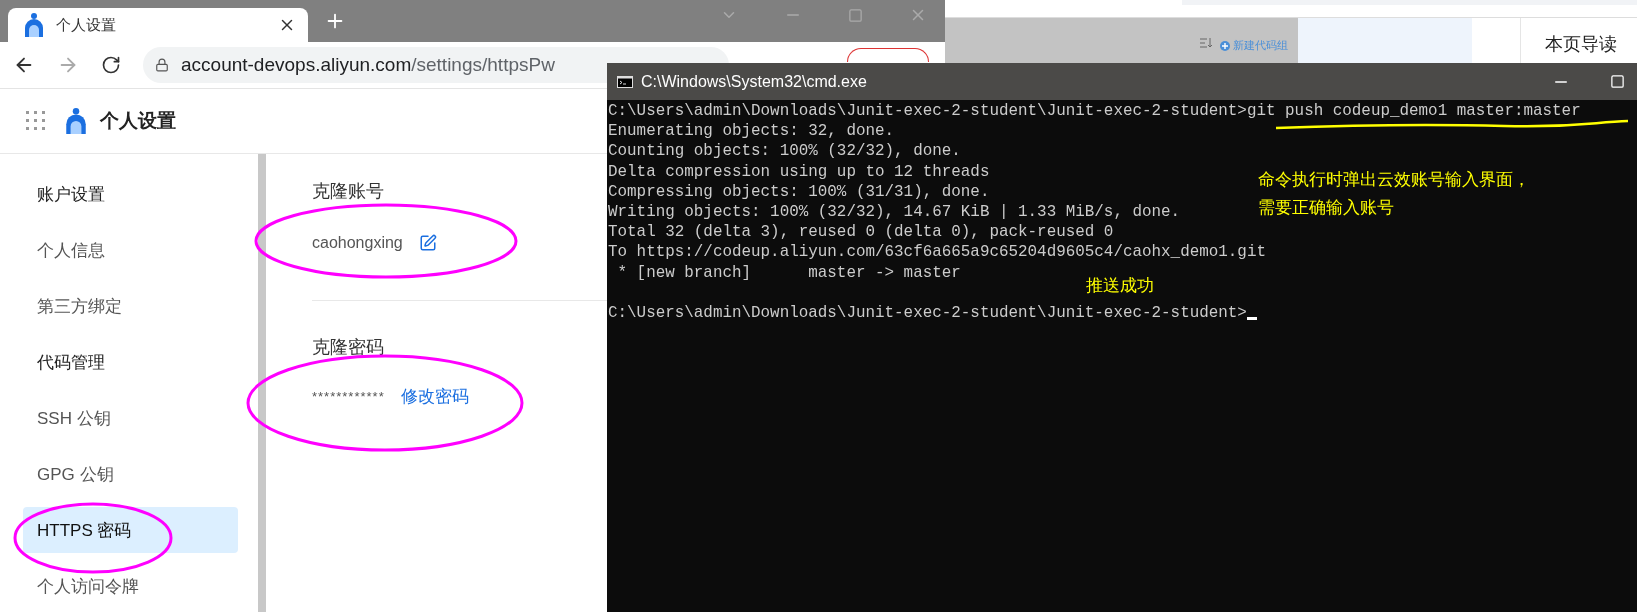  What do you see at coordinates (130, 474) in the screenshot?
I see `sidebar-item: GPG 公钥` at bounding box center [130, 474].